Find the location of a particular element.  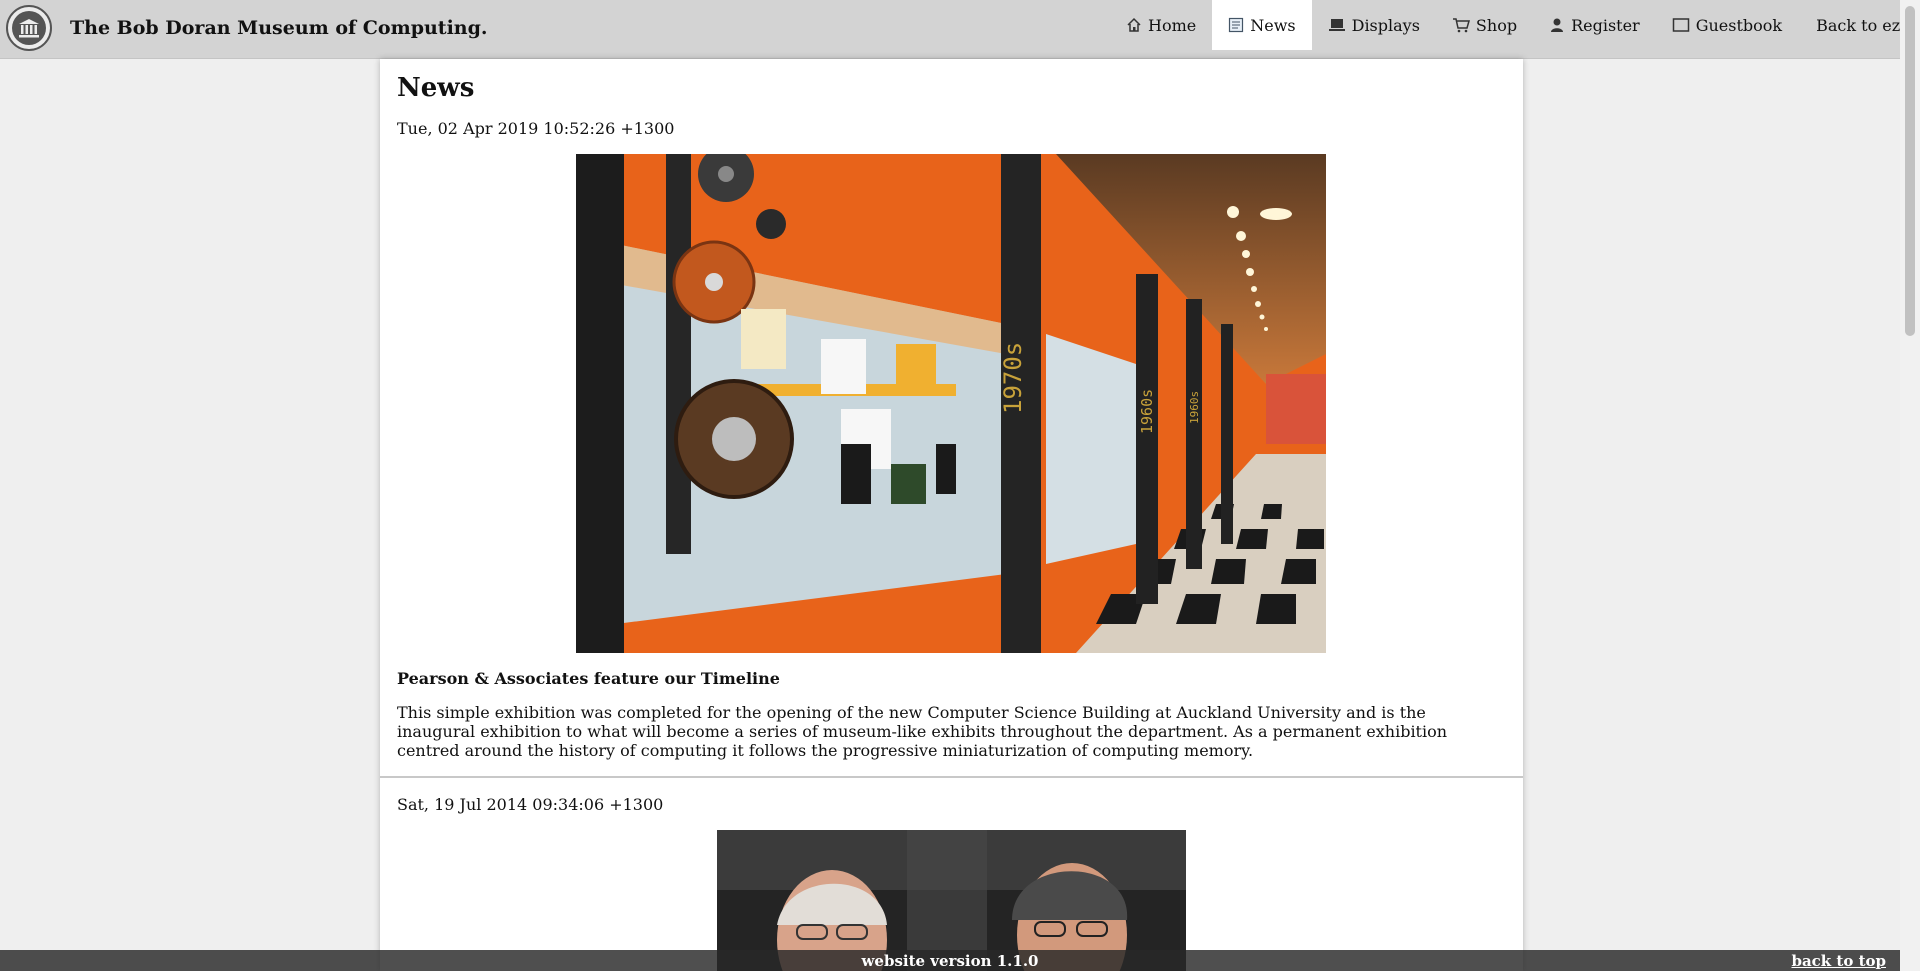

nav-guestbook: Guestbook is located at coordinates (1727, 25).